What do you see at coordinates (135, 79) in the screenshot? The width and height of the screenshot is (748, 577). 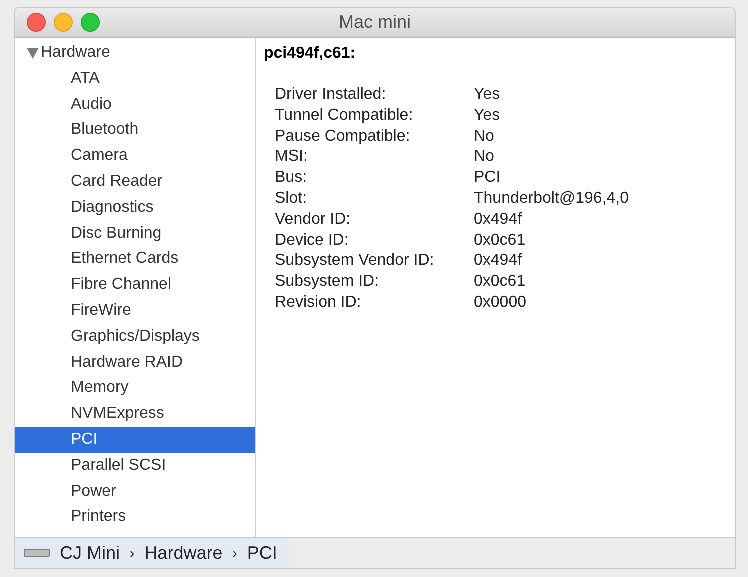 I see `sidebar-item: ATA` at bounding box center [135, 79].